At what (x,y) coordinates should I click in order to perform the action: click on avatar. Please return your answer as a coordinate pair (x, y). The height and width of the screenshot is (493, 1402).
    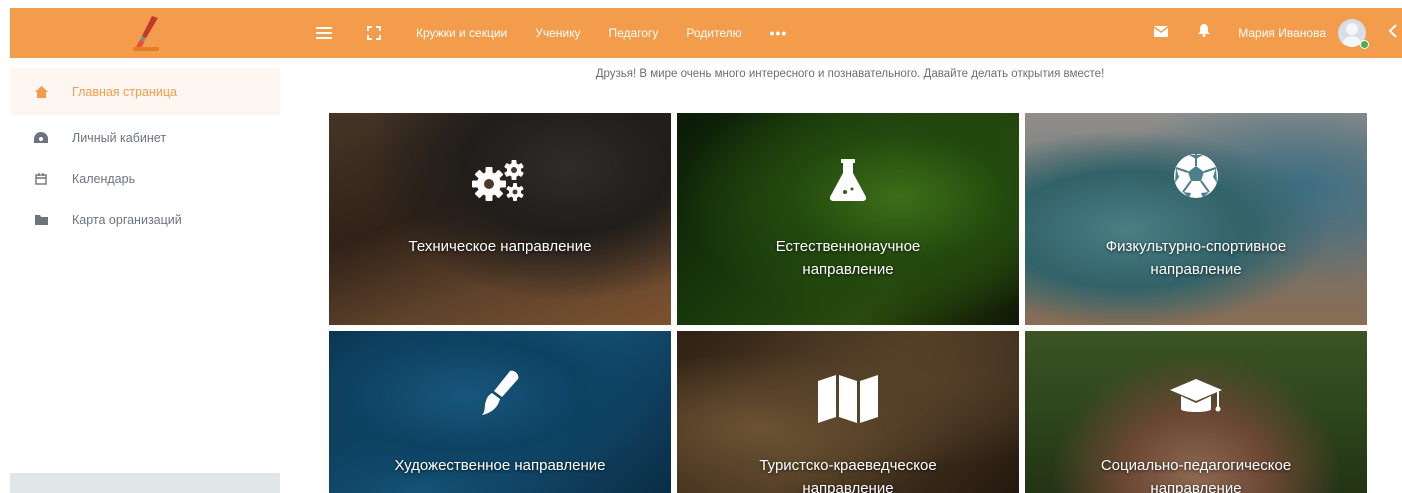
    Looking at the image, I should click on (1363, 34).